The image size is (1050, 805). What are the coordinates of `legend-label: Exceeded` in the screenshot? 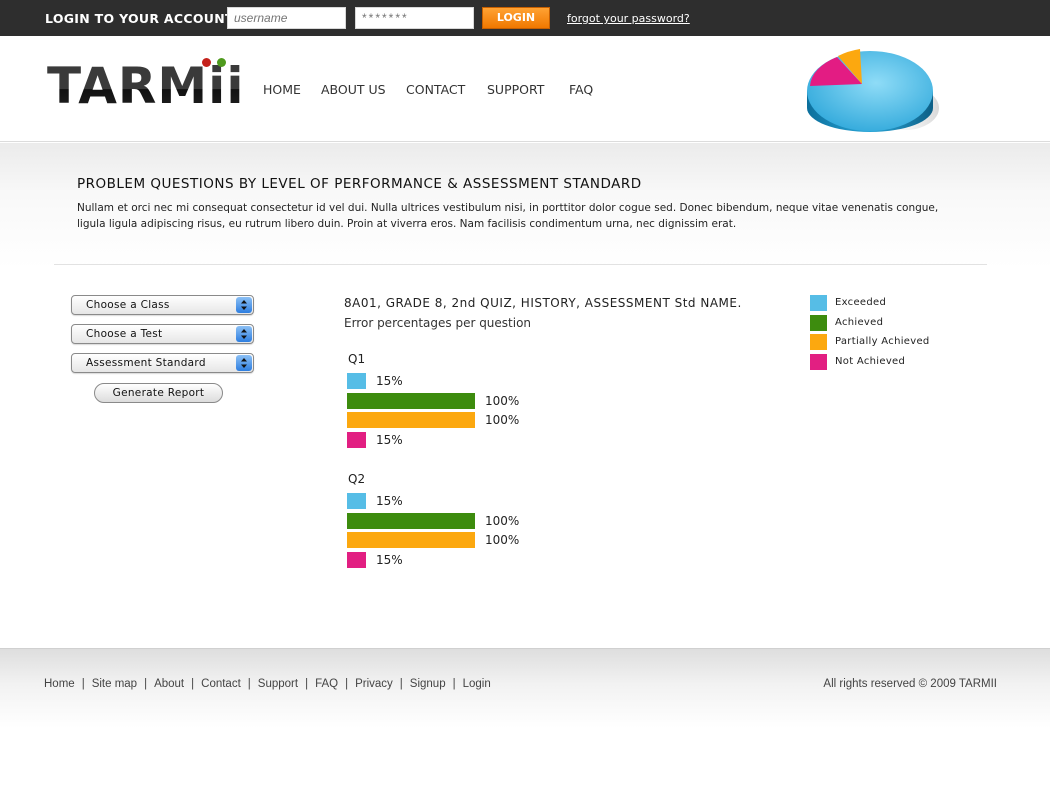 It's located at (861, 302).